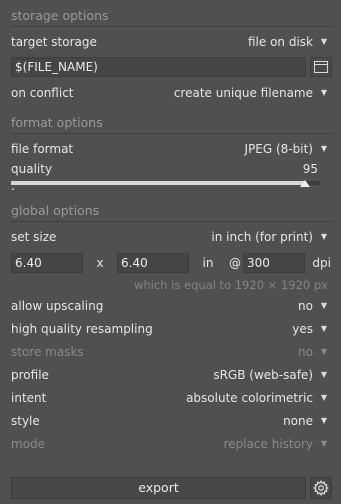 The image size is (341, 504). I want to click on target-storage-select: file on disk ▼, so click(288, 42).